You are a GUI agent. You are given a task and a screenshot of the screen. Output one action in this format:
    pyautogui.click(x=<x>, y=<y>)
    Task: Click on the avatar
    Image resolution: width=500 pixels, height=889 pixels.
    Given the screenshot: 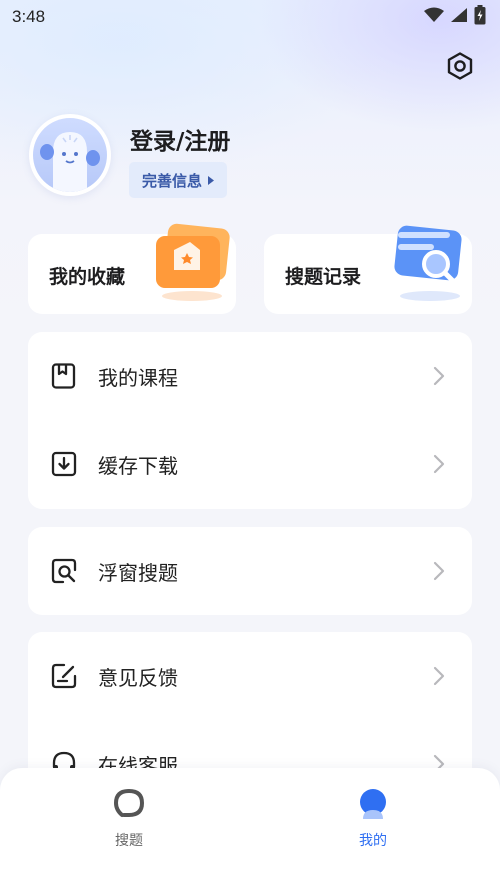 What is the action you would take?
    pyautogui.click(x=70, y=155)
    